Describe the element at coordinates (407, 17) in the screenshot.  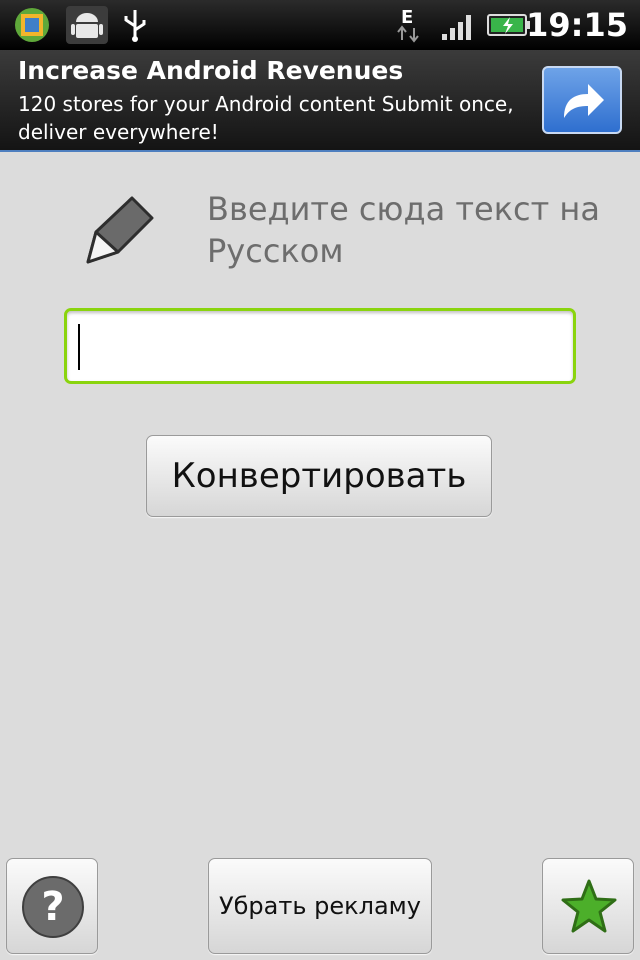
I see `network-type-label: E` at that location.